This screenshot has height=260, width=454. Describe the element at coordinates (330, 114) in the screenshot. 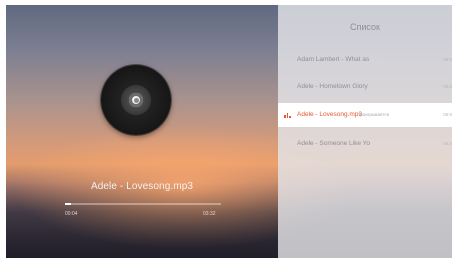

I see `playlist-item-name: Adele - Lovesong.mp3` at that location.